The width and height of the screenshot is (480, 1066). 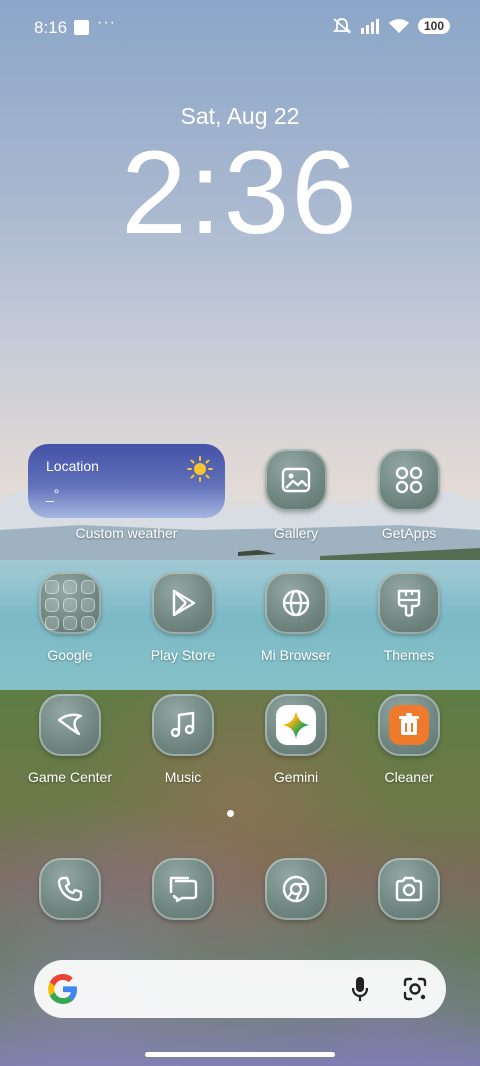 I want to click on getapps-app-icon, so click(x=409, y=480).